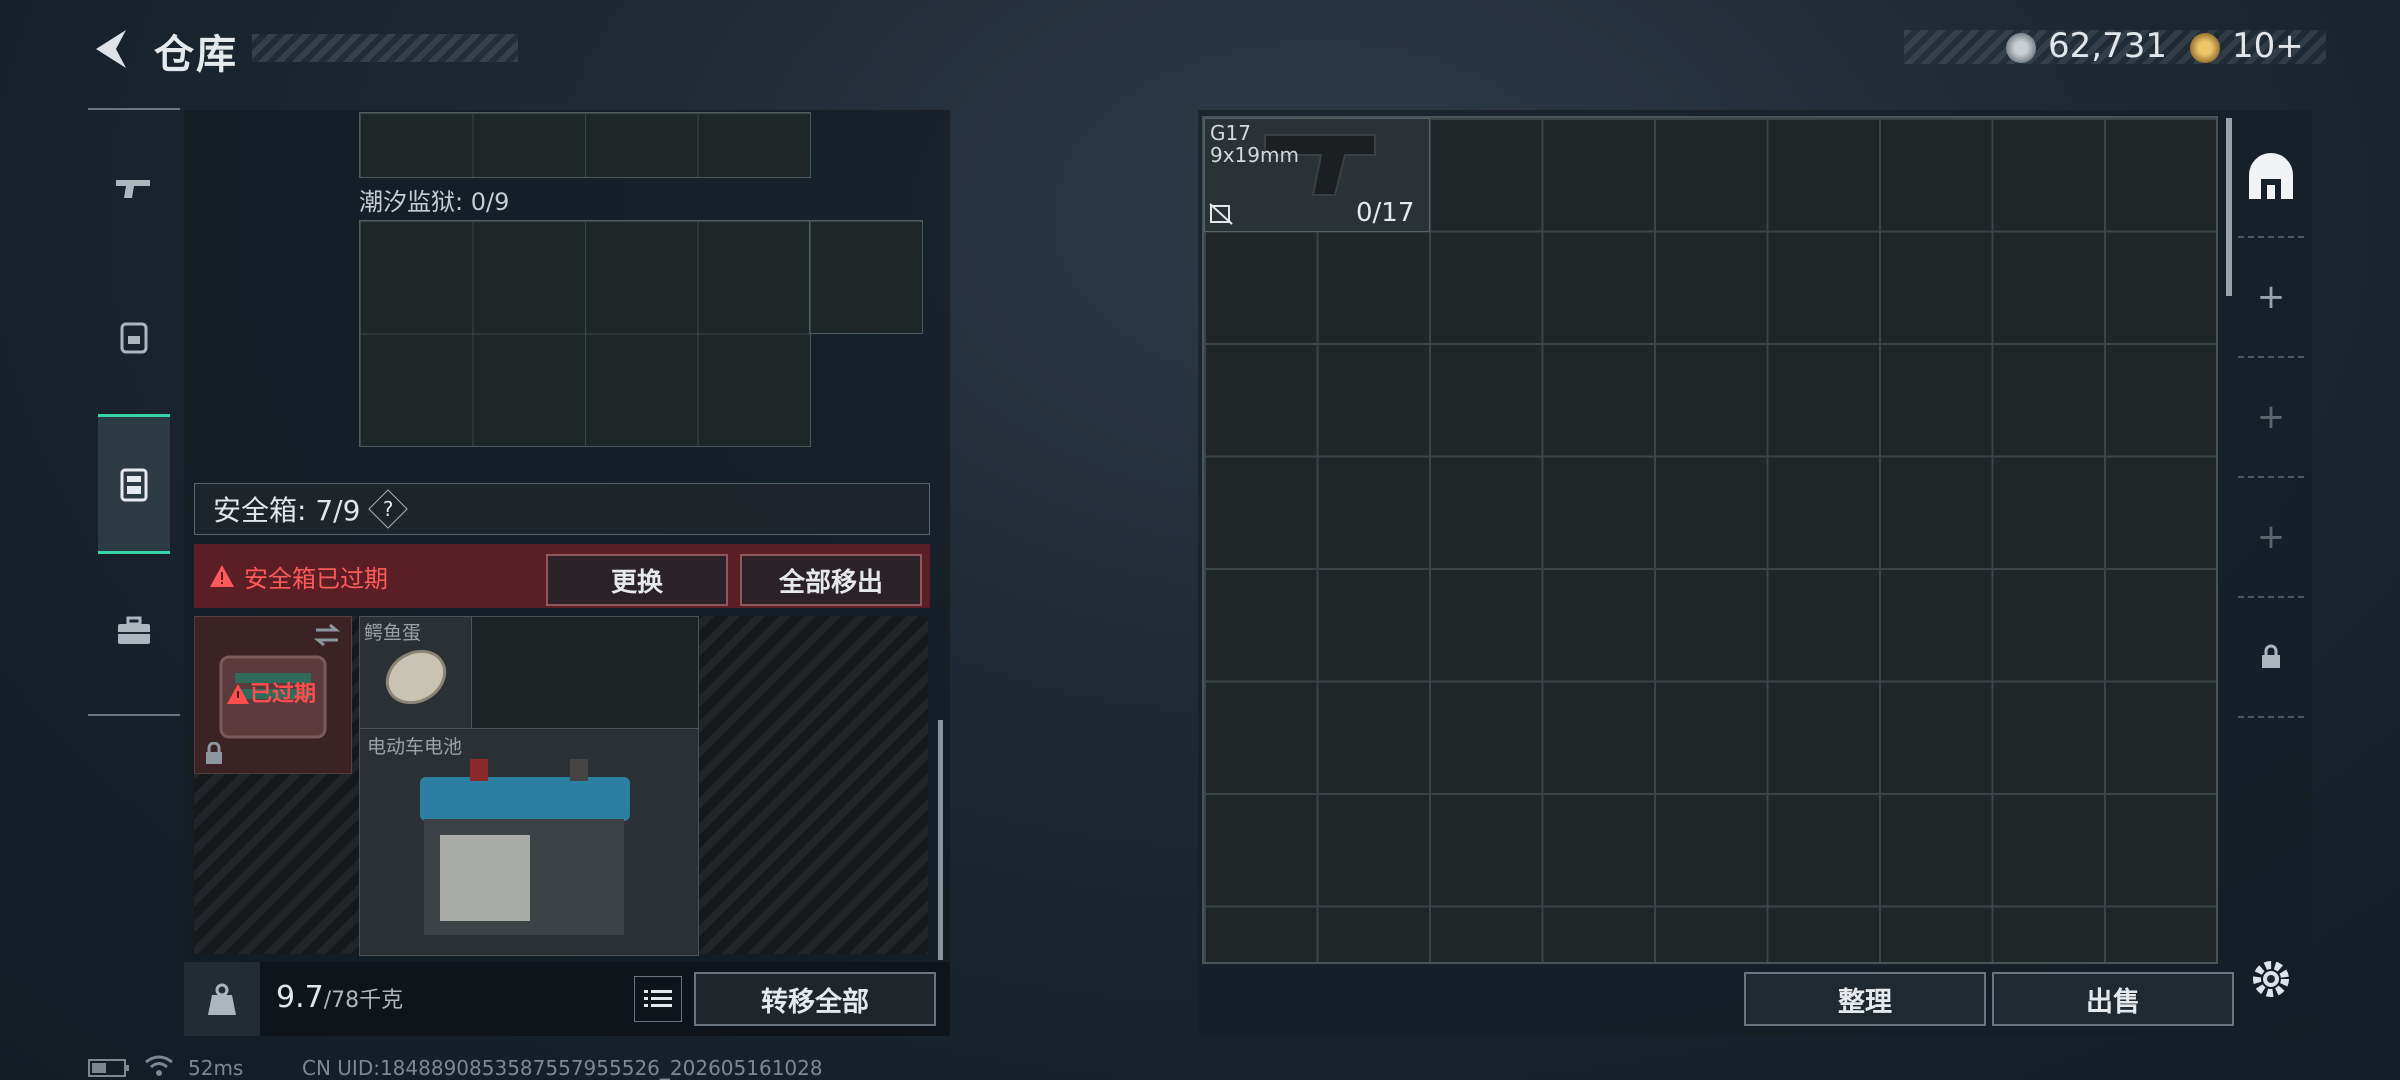 Image resolution: width=2400 pixels, height=1080 pixels. Describe the element at coordinates (388, 509) in the screenshot. I see `help-icon: ?` at that location.